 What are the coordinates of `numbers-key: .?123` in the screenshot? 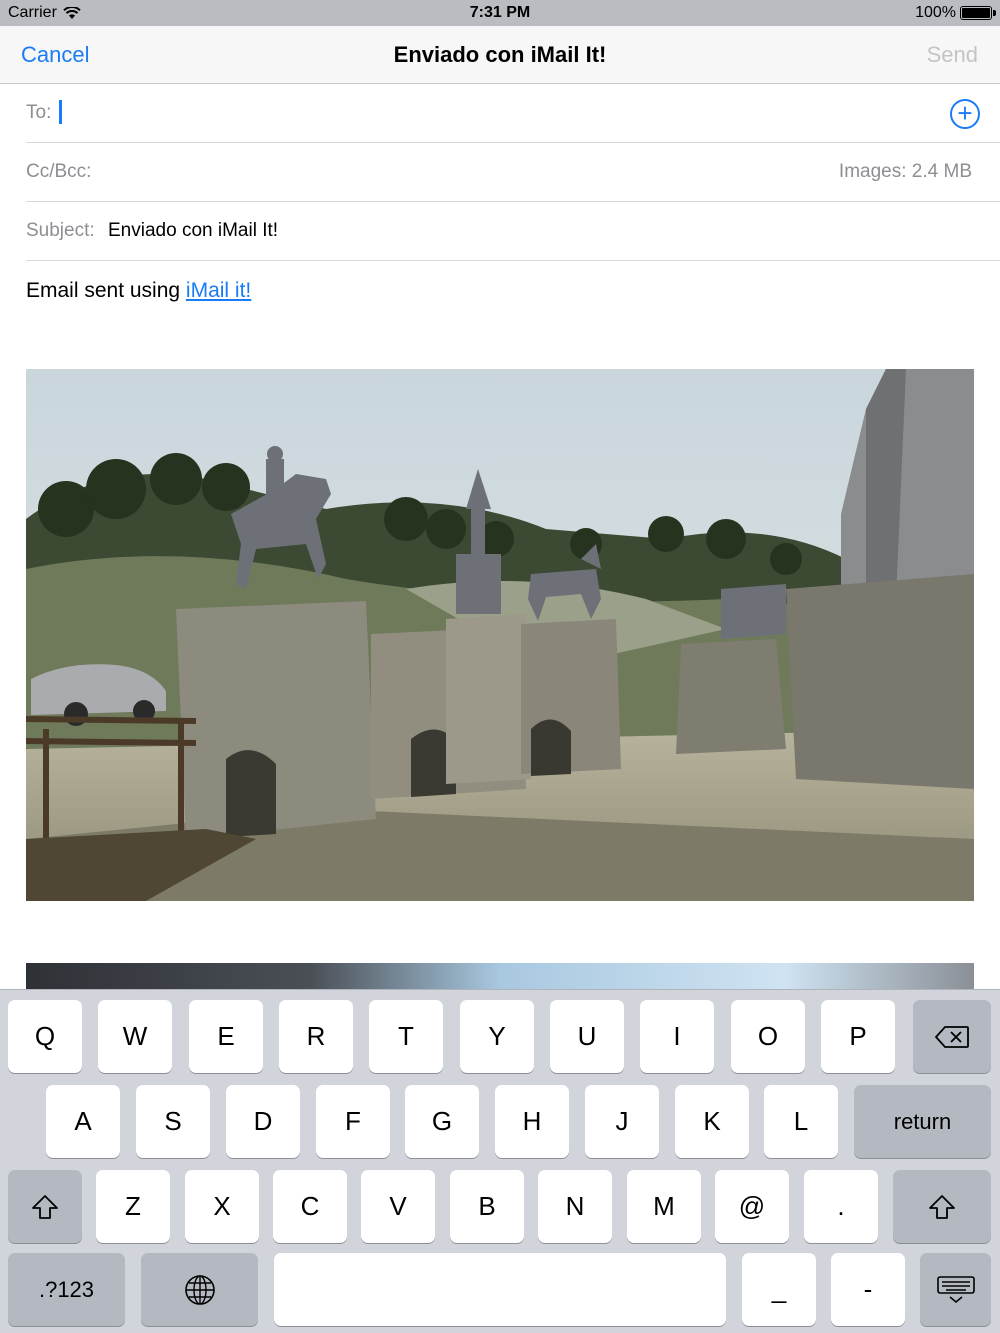 It's located at (66, 1289).